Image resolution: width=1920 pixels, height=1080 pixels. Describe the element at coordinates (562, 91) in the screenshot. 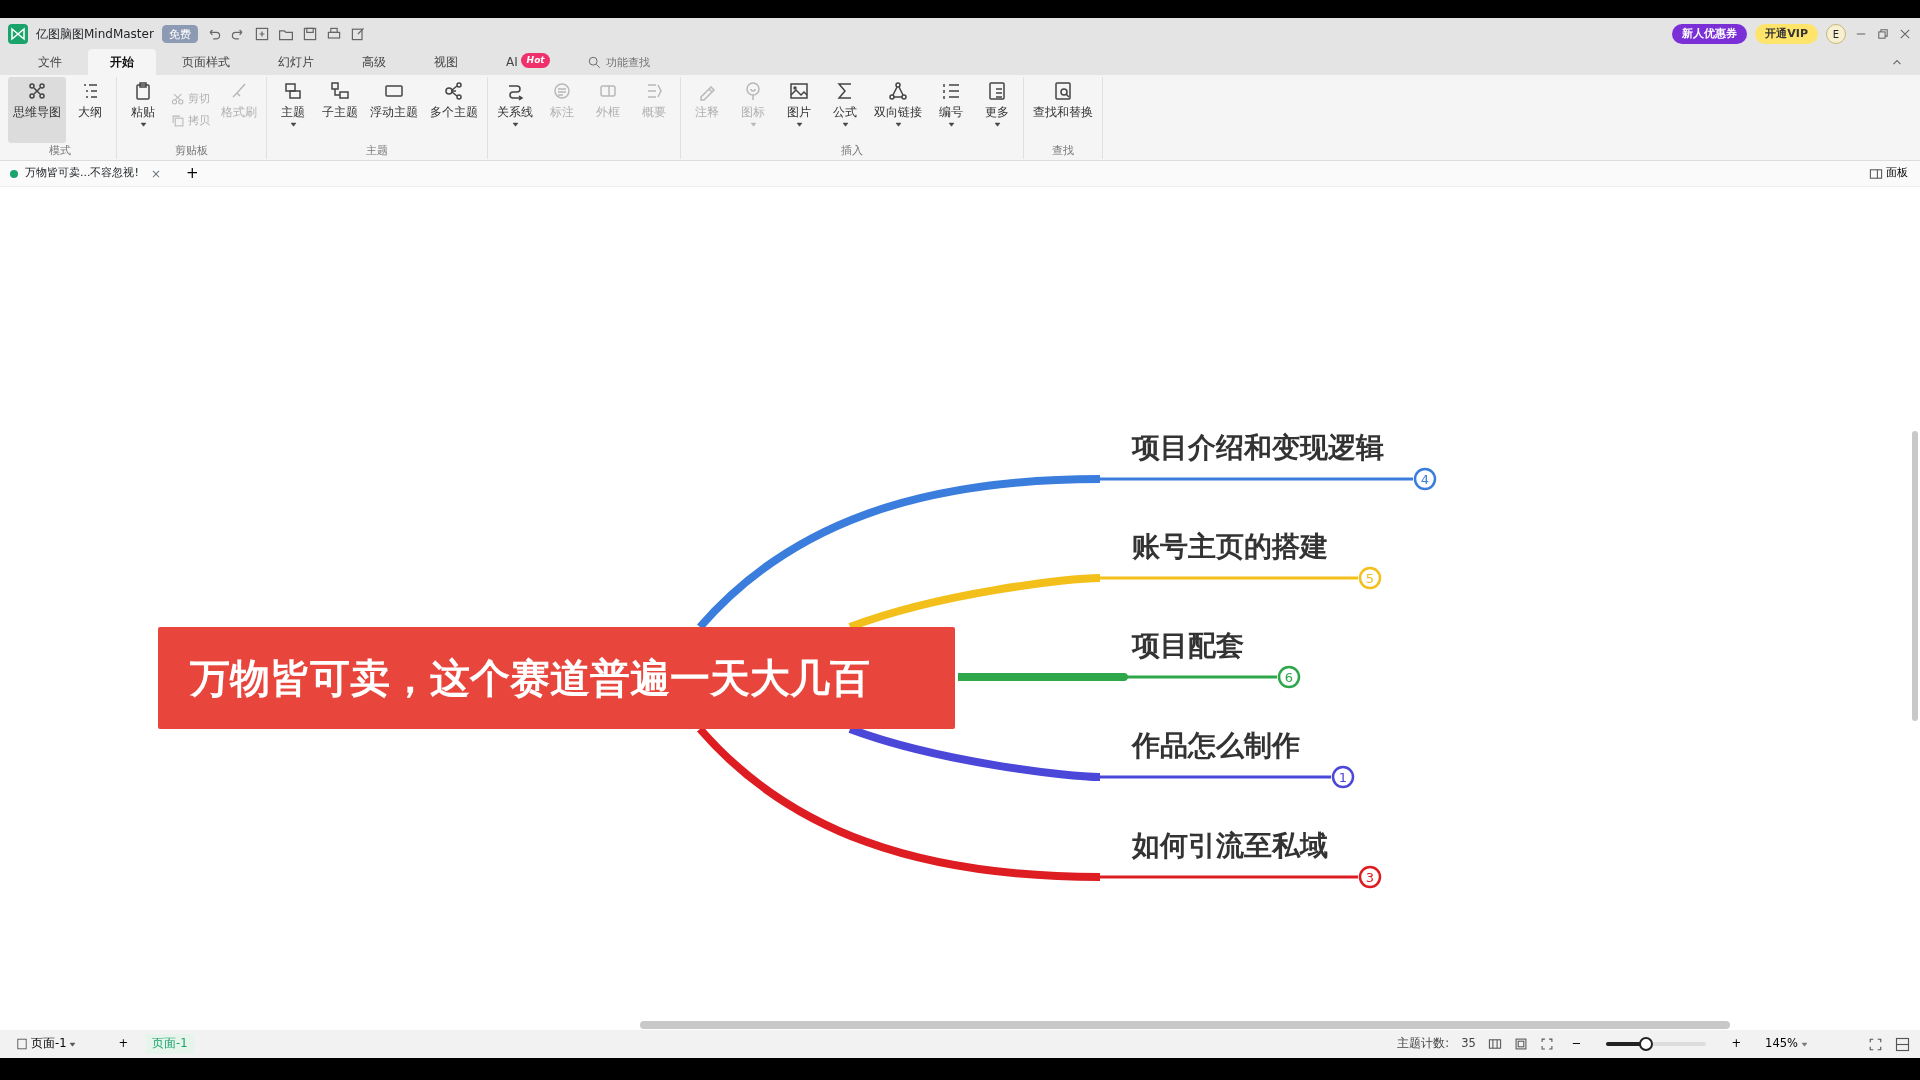

I see `callout-icon` at that location.